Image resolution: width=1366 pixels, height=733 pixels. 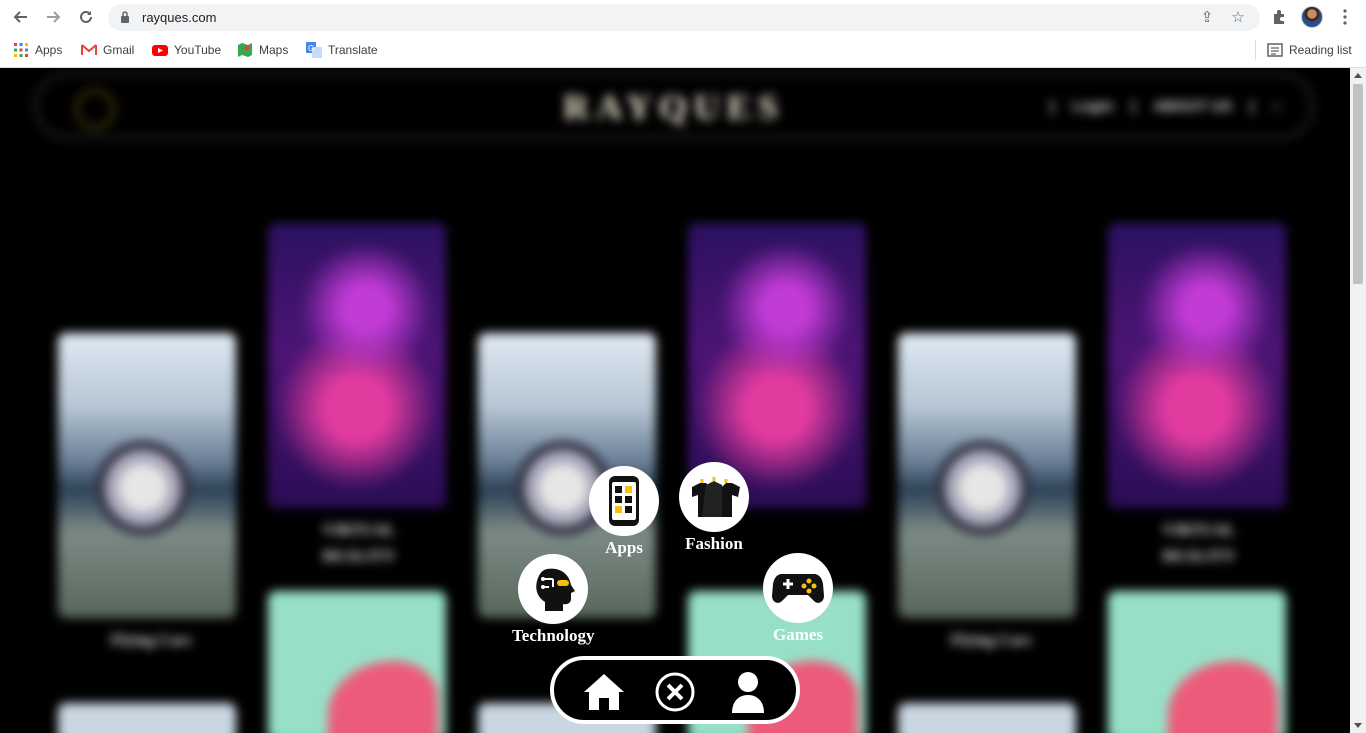 What do you see at coordinates (714, 543) in the screenshot?
I see `menu-label-fashion: Fashion` at bounding box center [714, 543].